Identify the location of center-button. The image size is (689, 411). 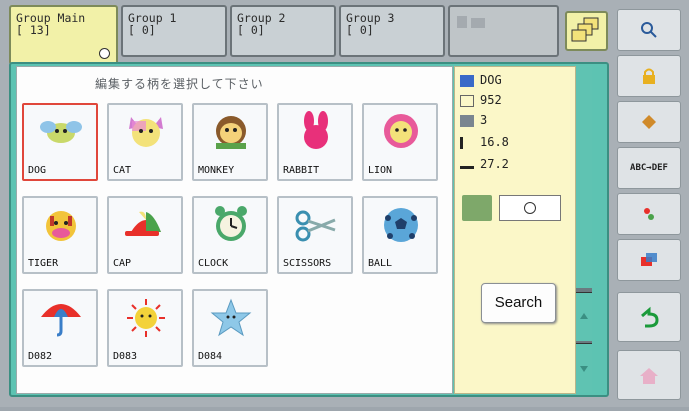
(649, 122).